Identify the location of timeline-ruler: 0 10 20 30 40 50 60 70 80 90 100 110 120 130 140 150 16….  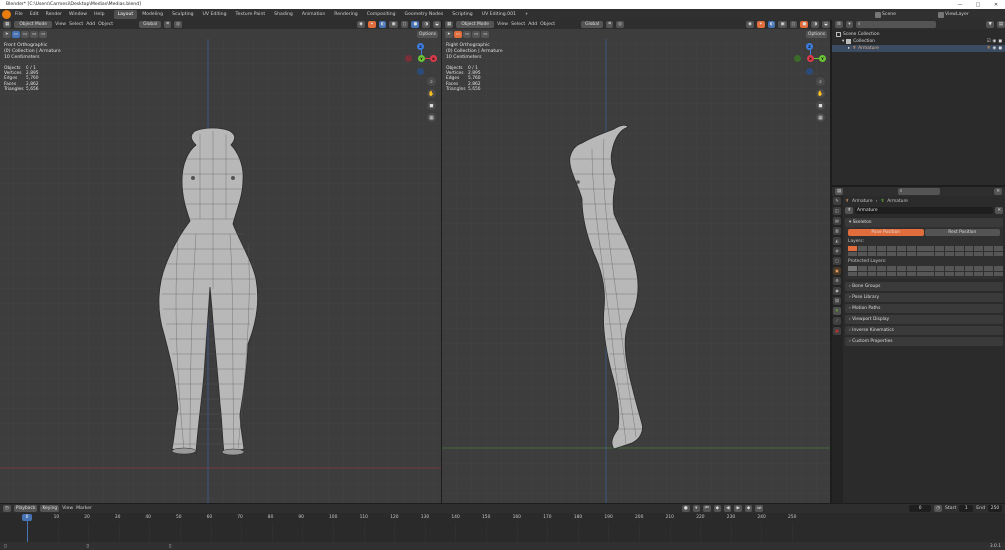
(502, 530).